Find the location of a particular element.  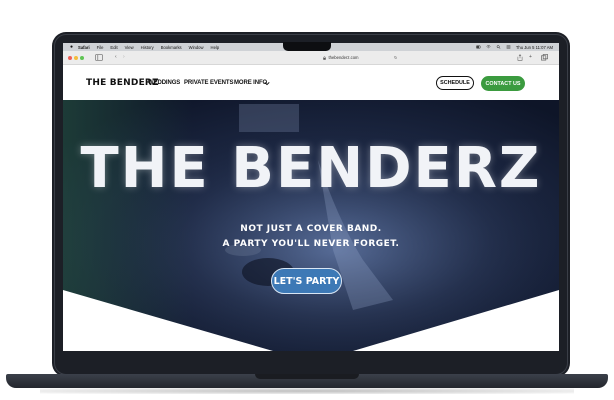

menu-window: Window is located at coordinates (196, 47).